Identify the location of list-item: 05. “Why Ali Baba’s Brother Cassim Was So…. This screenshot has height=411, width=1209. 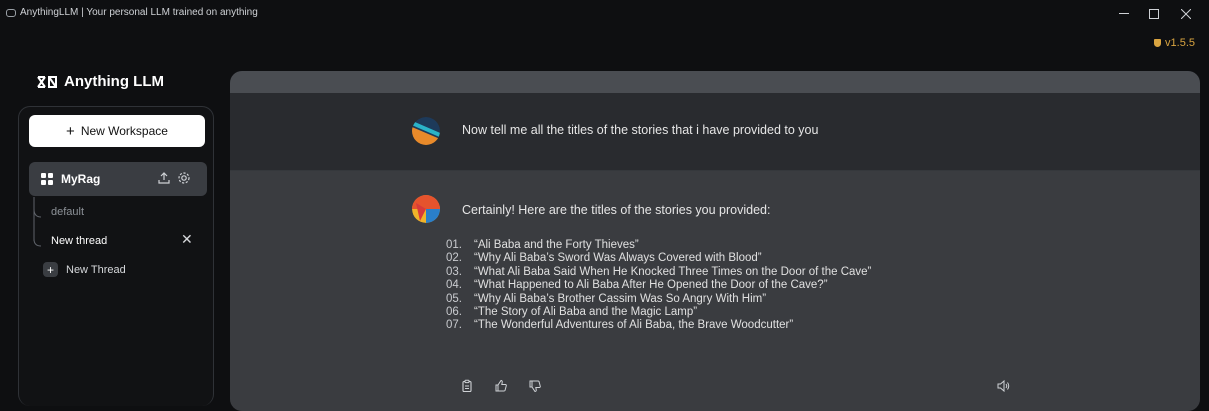
(606, 298).